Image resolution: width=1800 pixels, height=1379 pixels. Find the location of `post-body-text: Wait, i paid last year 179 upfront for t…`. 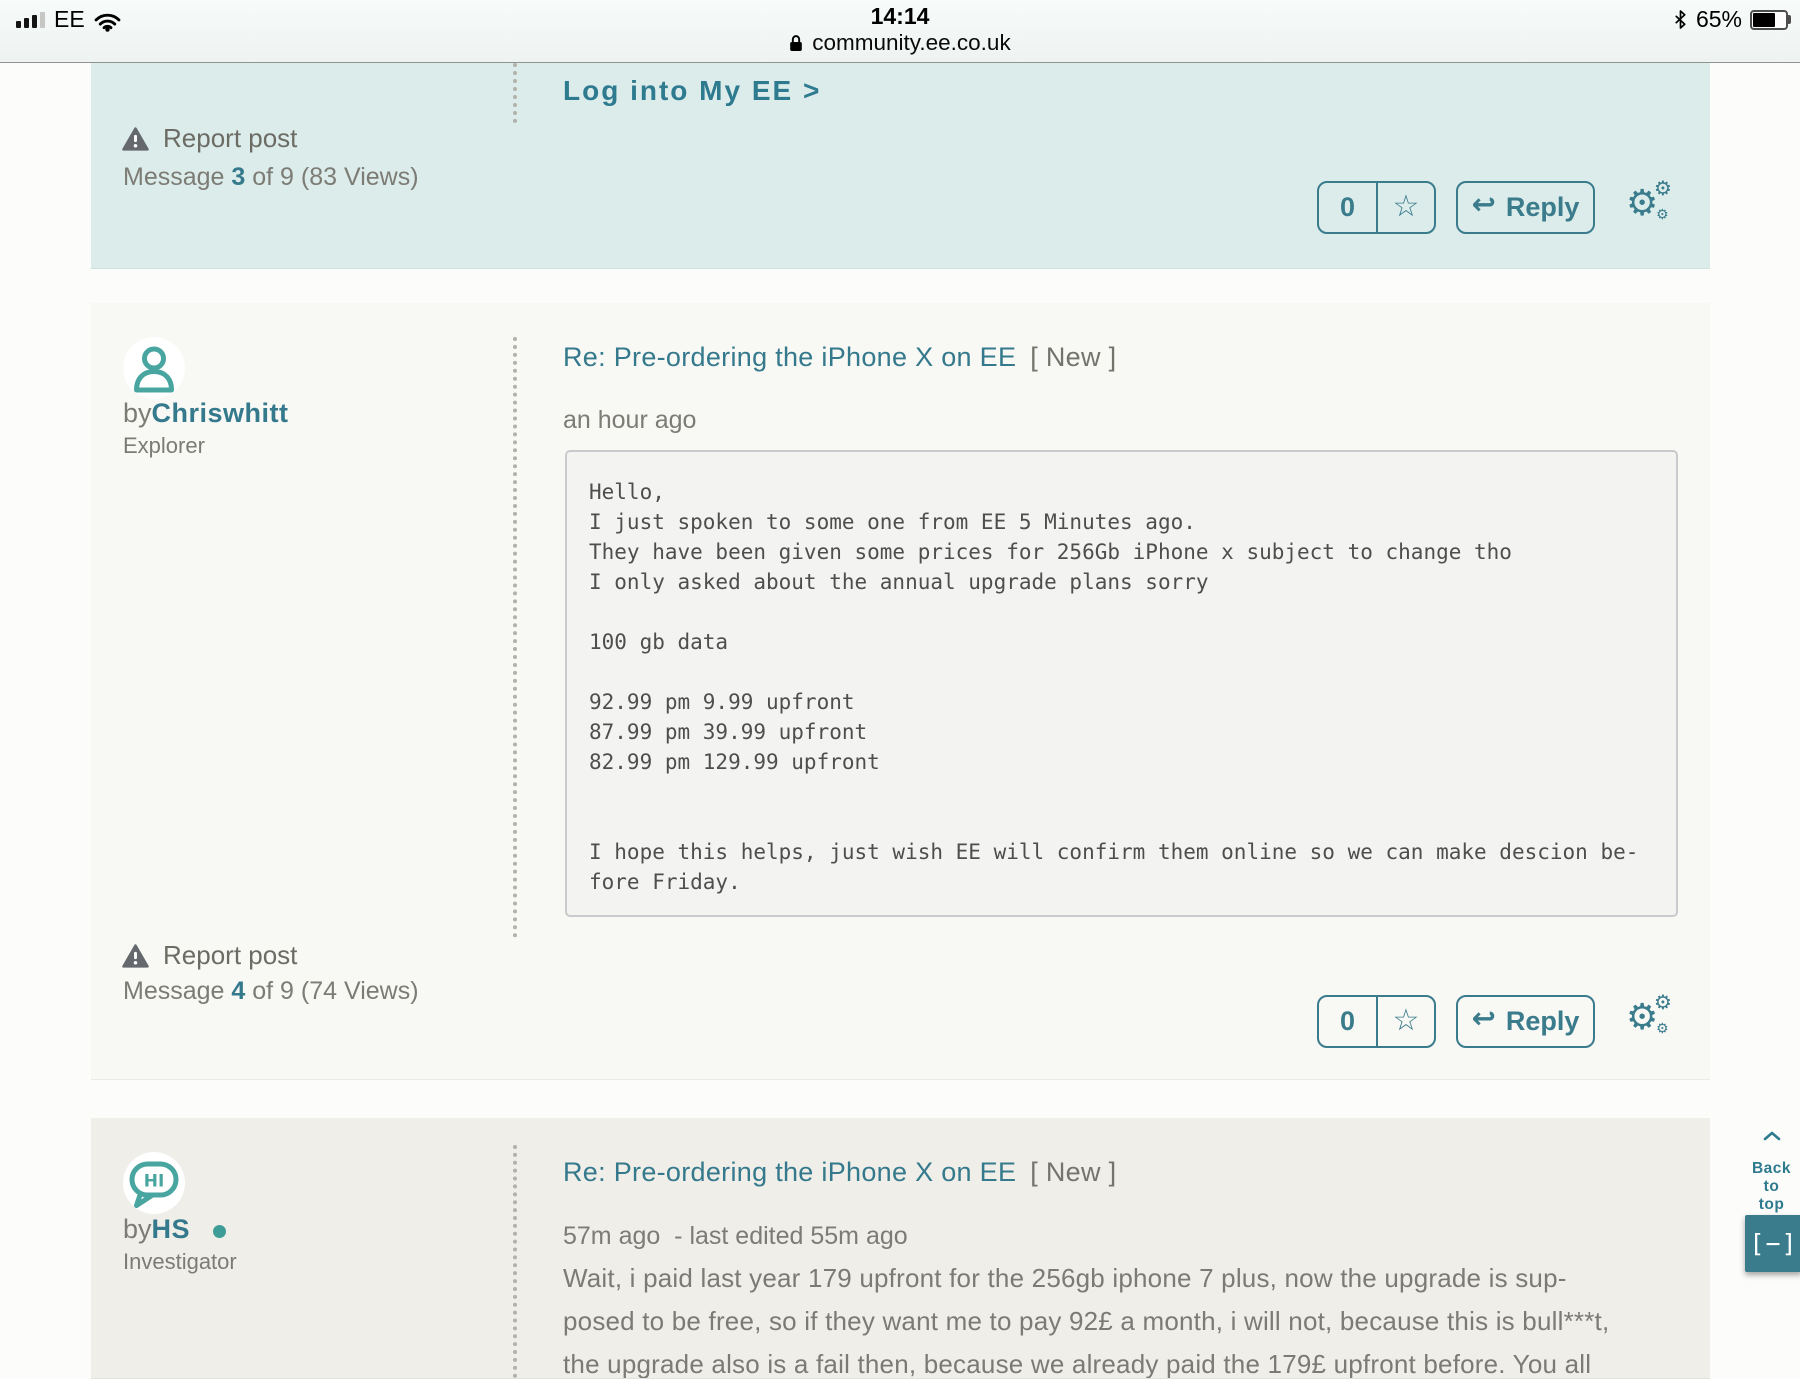

post-body-text: Wait, i paid last year 179 upfront for t… is located at coordinates (1086, 1321).